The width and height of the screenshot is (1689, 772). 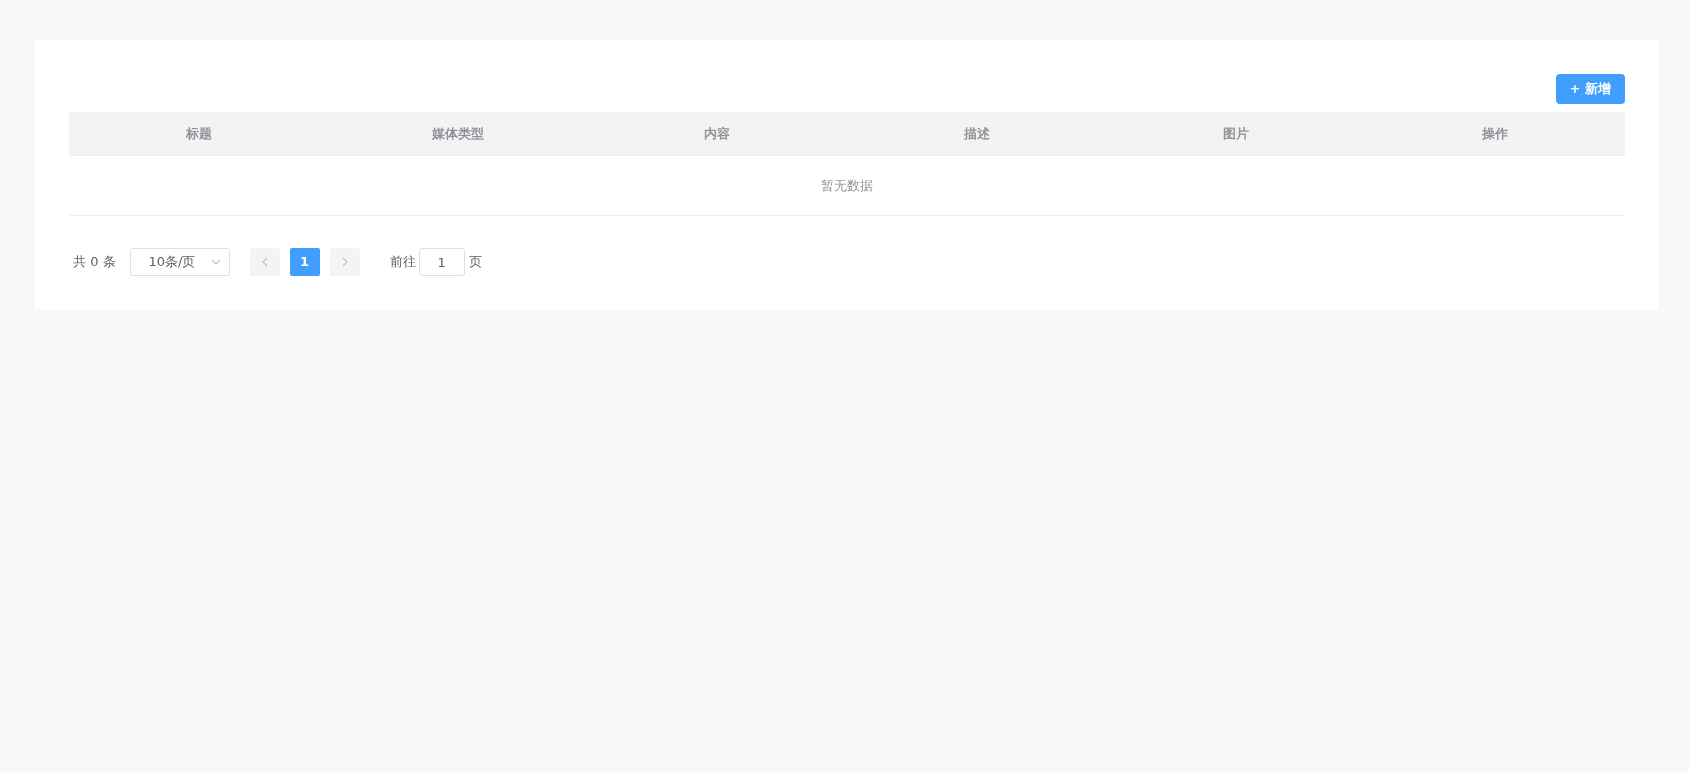 I want to click on column-header: 描述, so click(x=977, y=133).